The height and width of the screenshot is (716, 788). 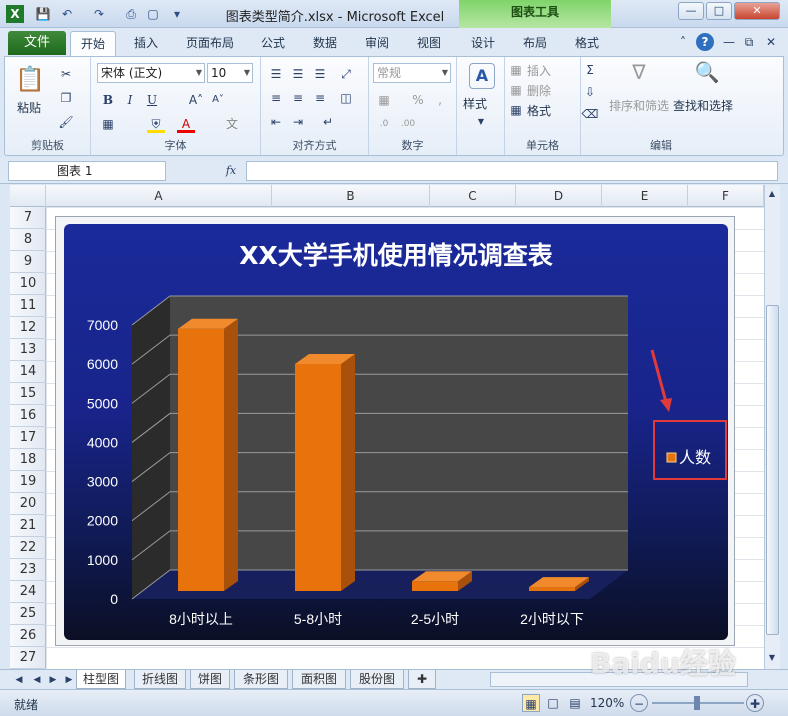 I want to click on scroll-up-icon: ▲, so click(x=772, y=194).